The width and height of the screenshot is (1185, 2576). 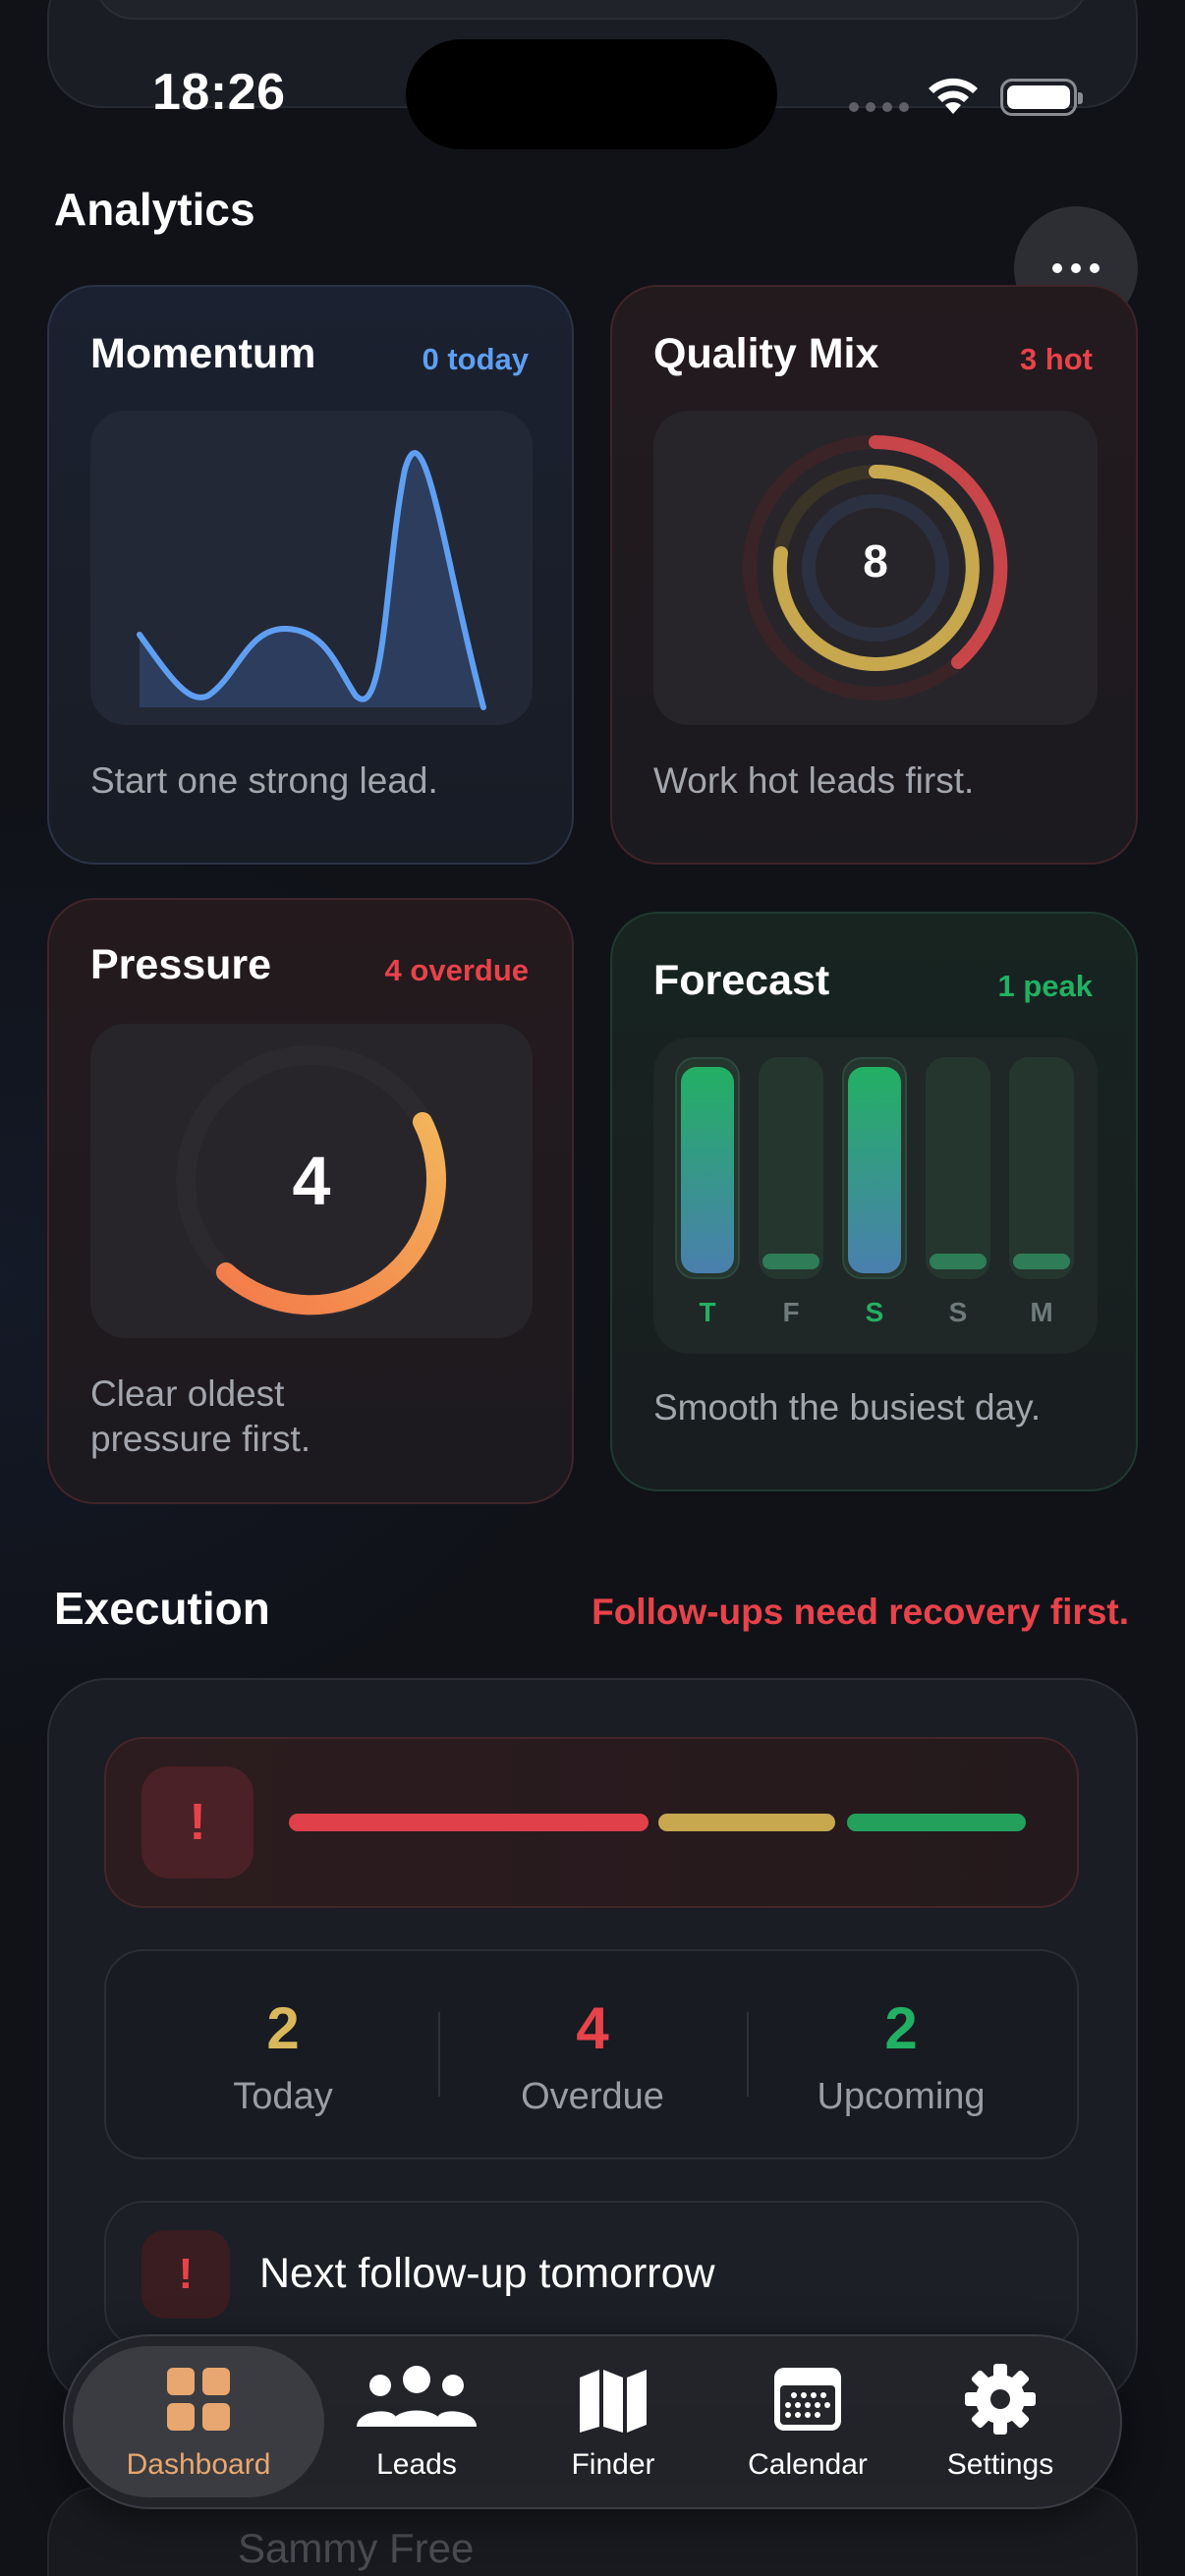 What do you see at coordinates (613, 2464) in the screenshot?
I see `tab-finder-label: Finder` at bounding box center [613, 2464].